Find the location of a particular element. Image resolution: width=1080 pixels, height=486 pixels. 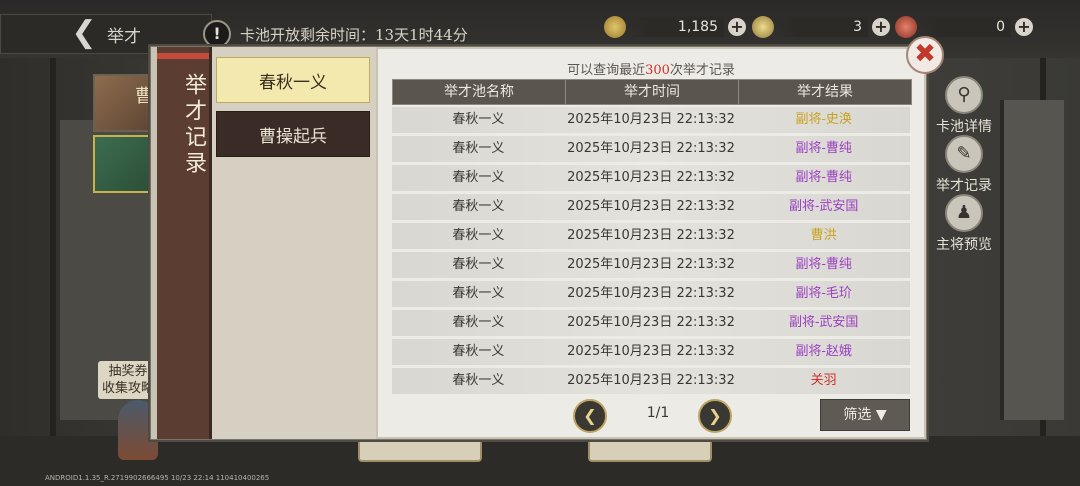

resource-coin: 1,185 + is located at coordinates (675, 27).